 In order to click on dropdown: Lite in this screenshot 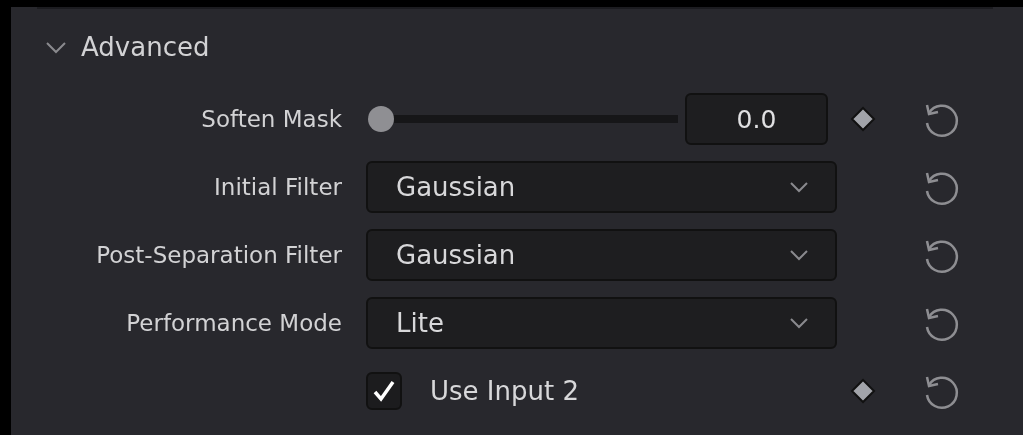, I will do `click(601, 323)`.